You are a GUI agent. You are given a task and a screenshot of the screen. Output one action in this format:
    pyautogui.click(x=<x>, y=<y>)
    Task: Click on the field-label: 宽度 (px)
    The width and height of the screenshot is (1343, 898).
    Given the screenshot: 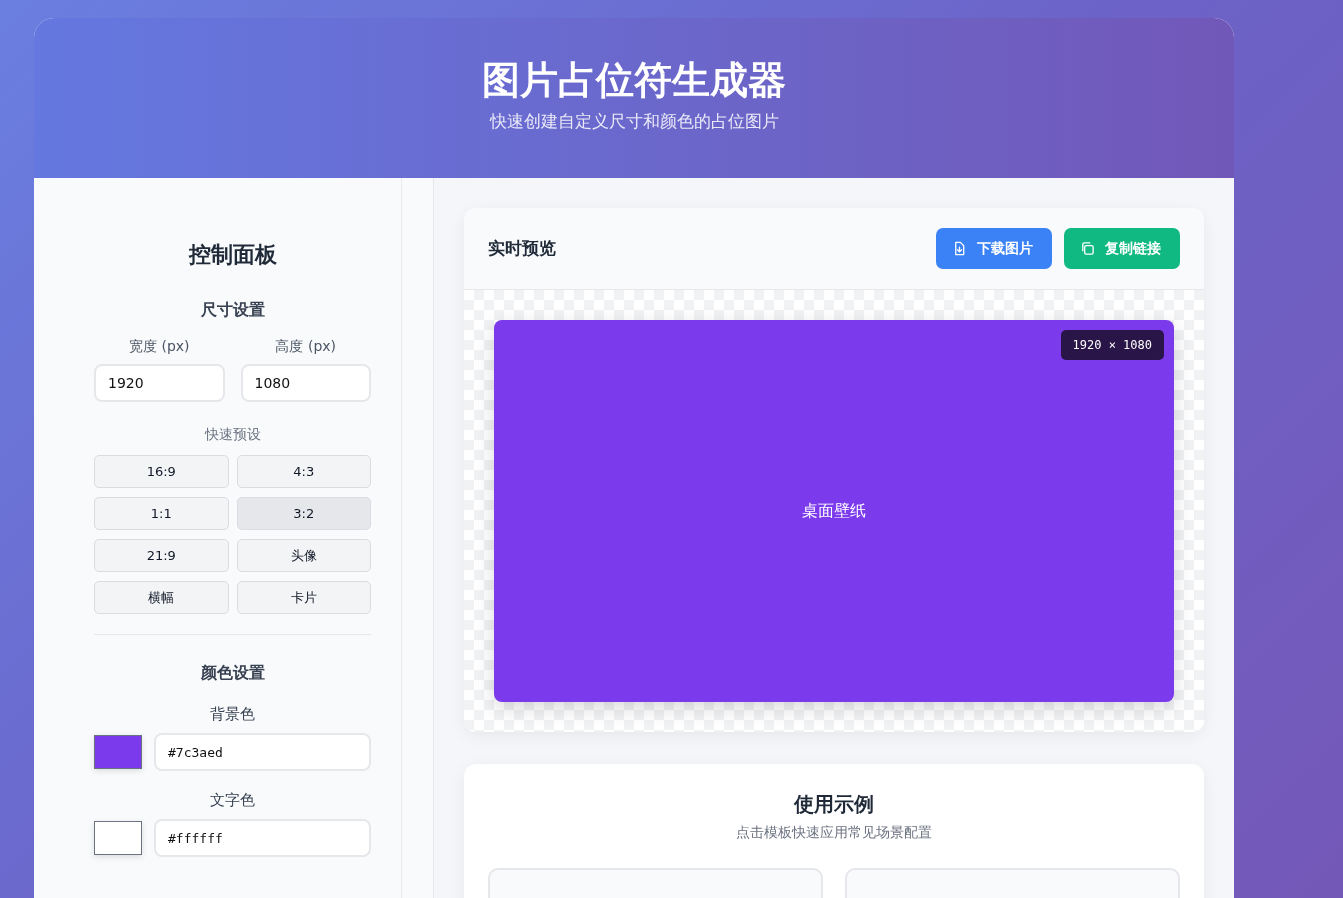 What is the action you would take?
    pyautogui.click(x=159, y=346)
    